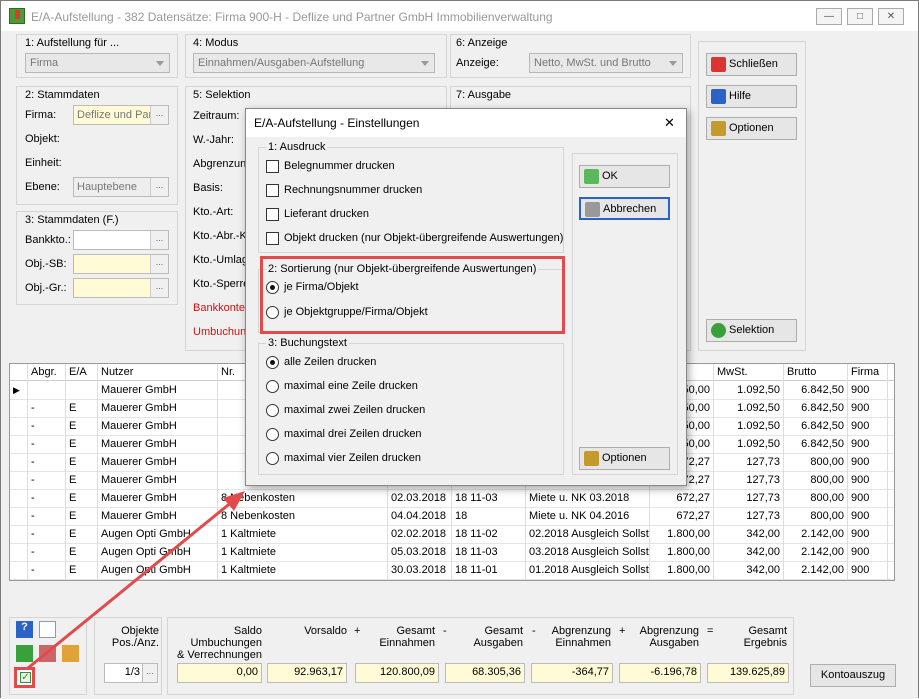  What do you see at coordinates (272, 166) in the screenshot?
I see `belegnummer-checkbox` at bounding box center [272, 166].